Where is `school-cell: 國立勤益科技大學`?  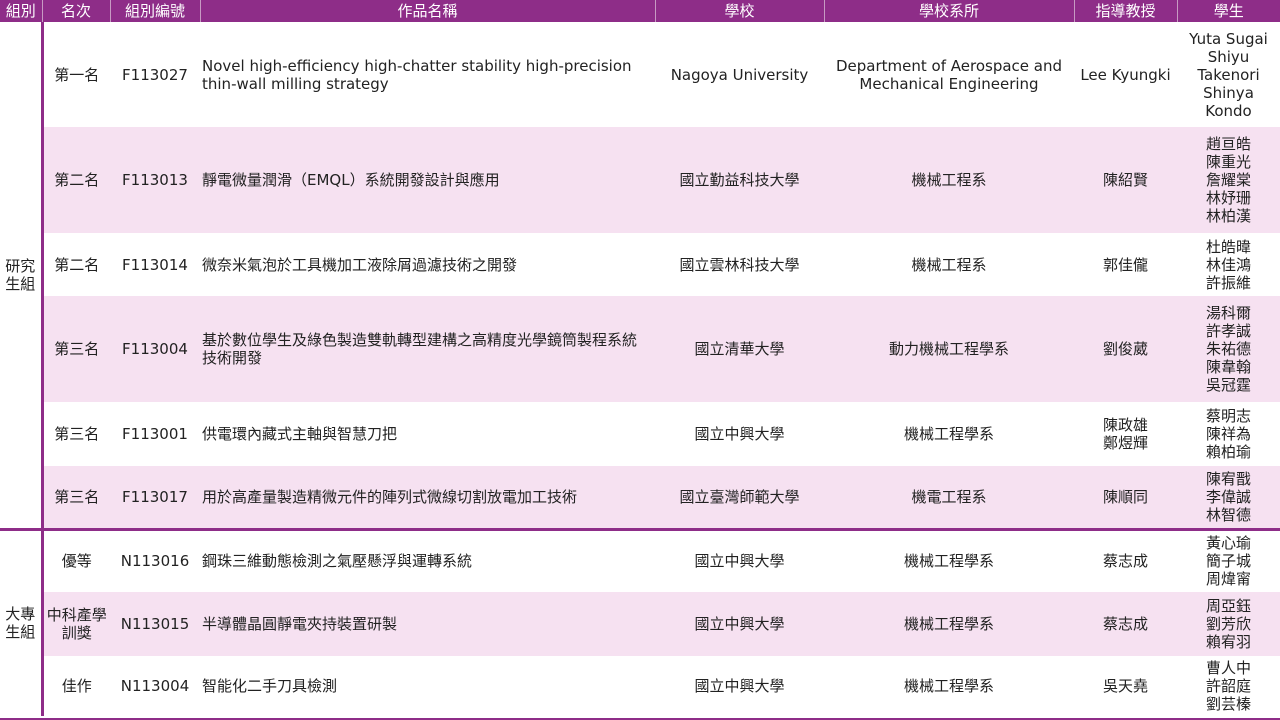
school-cell: 國立勤益科技大學 is located at coordinates (739, 180).